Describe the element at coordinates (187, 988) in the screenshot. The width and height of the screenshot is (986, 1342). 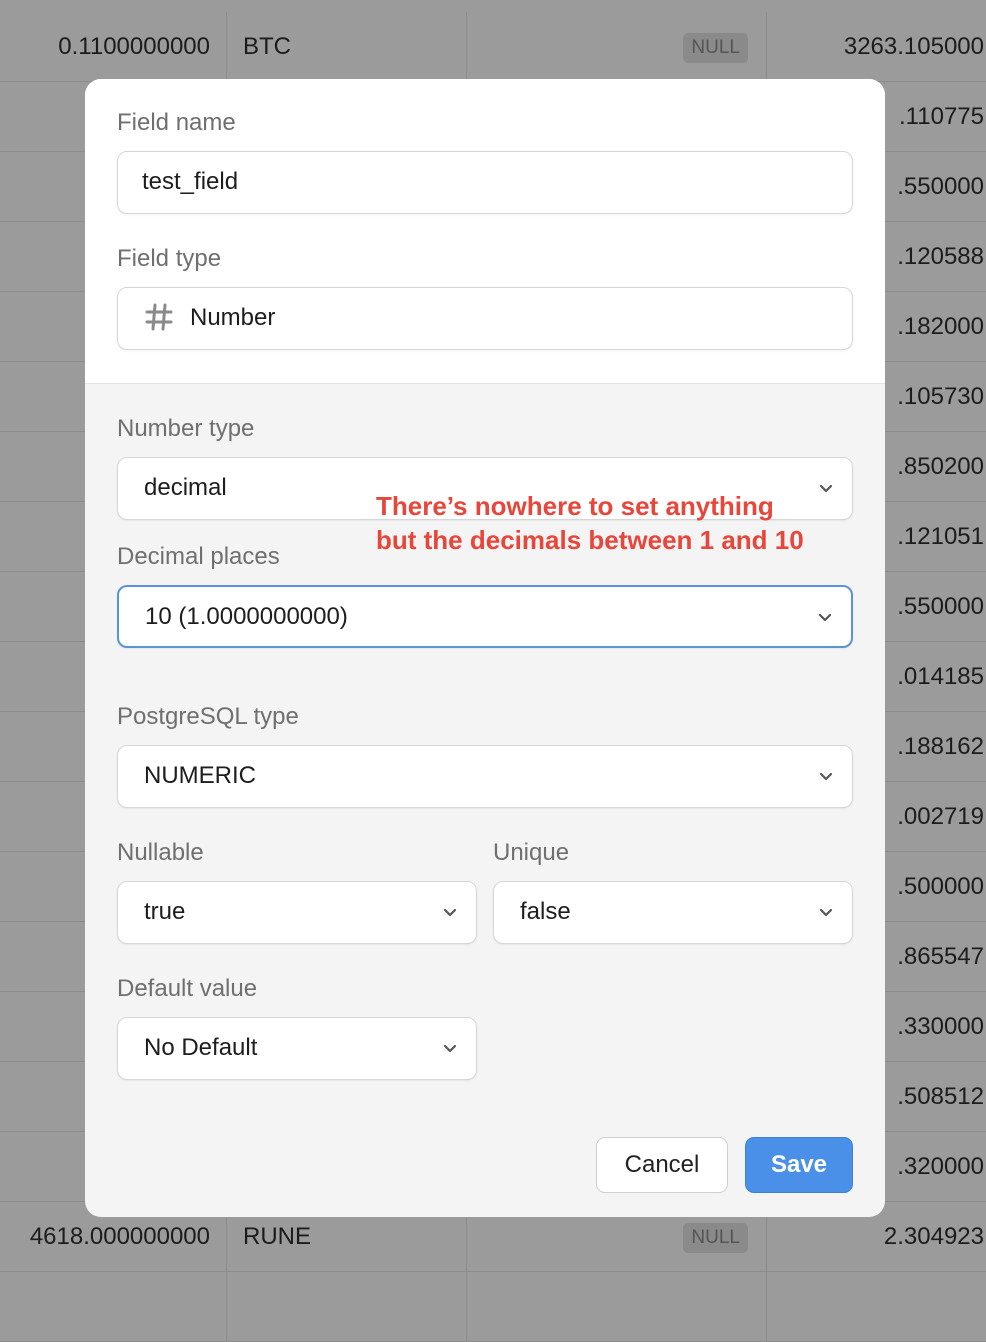
I see `default-value-label: Default value` at that location.